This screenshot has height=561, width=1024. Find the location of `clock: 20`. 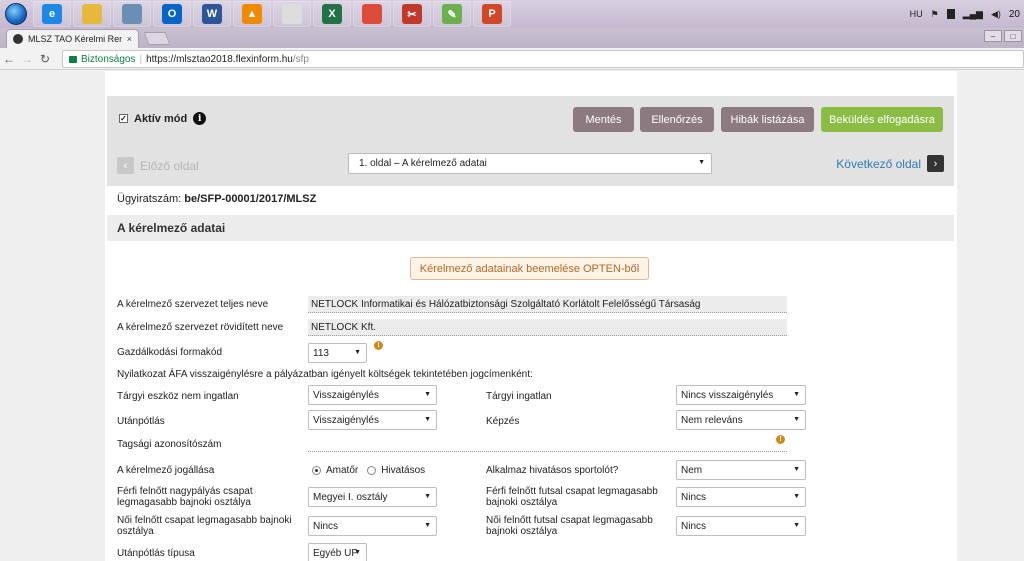

clock: 20 is located at coordinates (1014, 14).